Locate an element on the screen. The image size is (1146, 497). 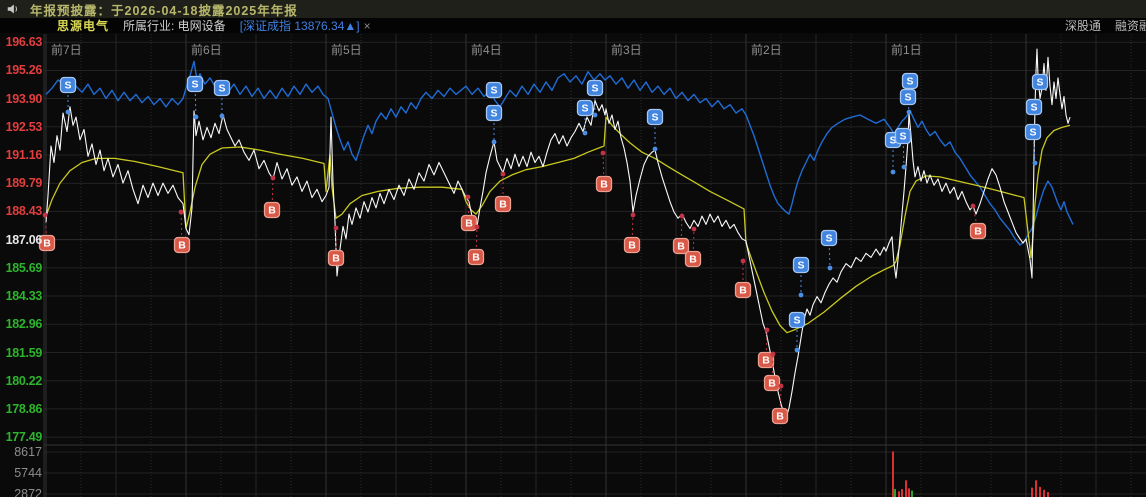
news-banner: 年报预披露：于2026-04-18披露2025年年报 is located at coordinates (573, 9).